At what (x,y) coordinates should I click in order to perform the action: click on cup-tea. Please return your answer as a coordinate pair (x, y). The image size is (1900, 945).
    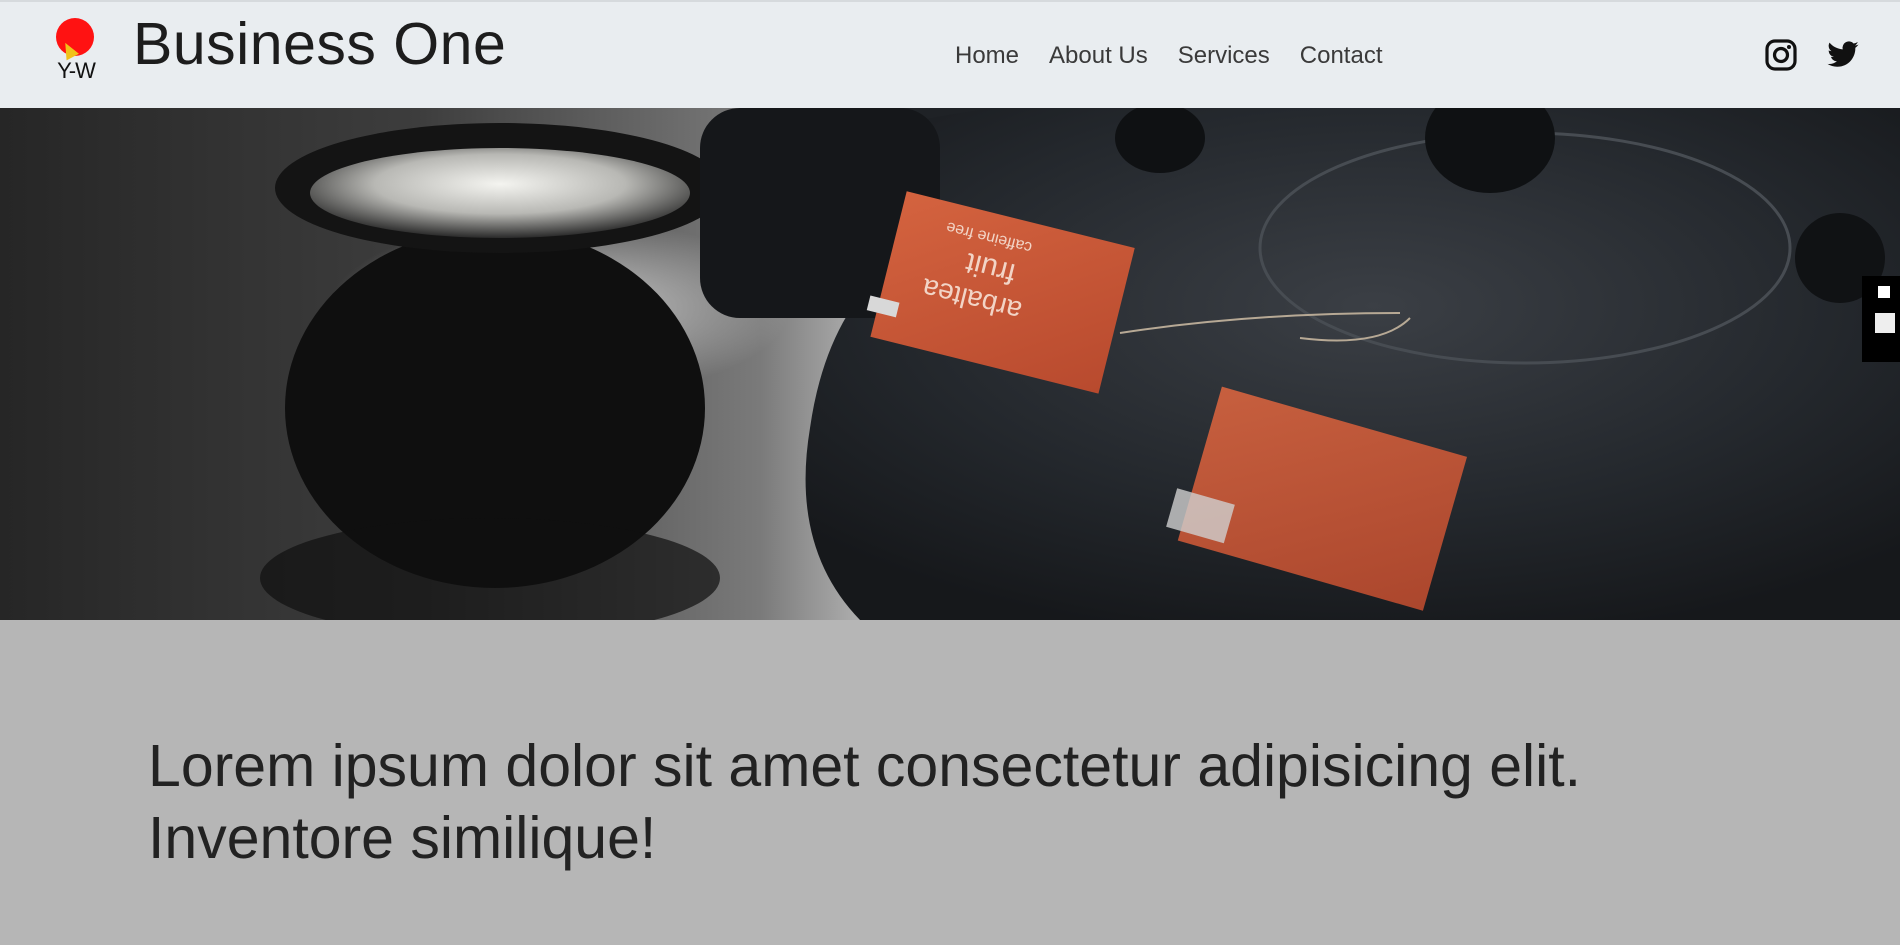
    Looking at the image, I should click on (500, 193).